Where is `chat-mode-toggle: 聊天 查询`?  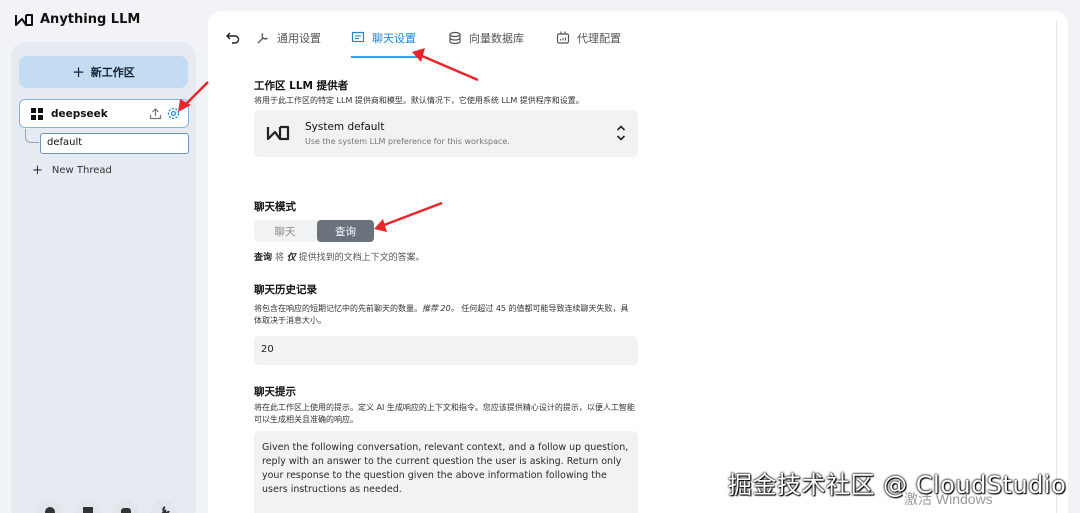
chat-mode-toggle: 聊天 查询 is located at coordinates (314, 231).